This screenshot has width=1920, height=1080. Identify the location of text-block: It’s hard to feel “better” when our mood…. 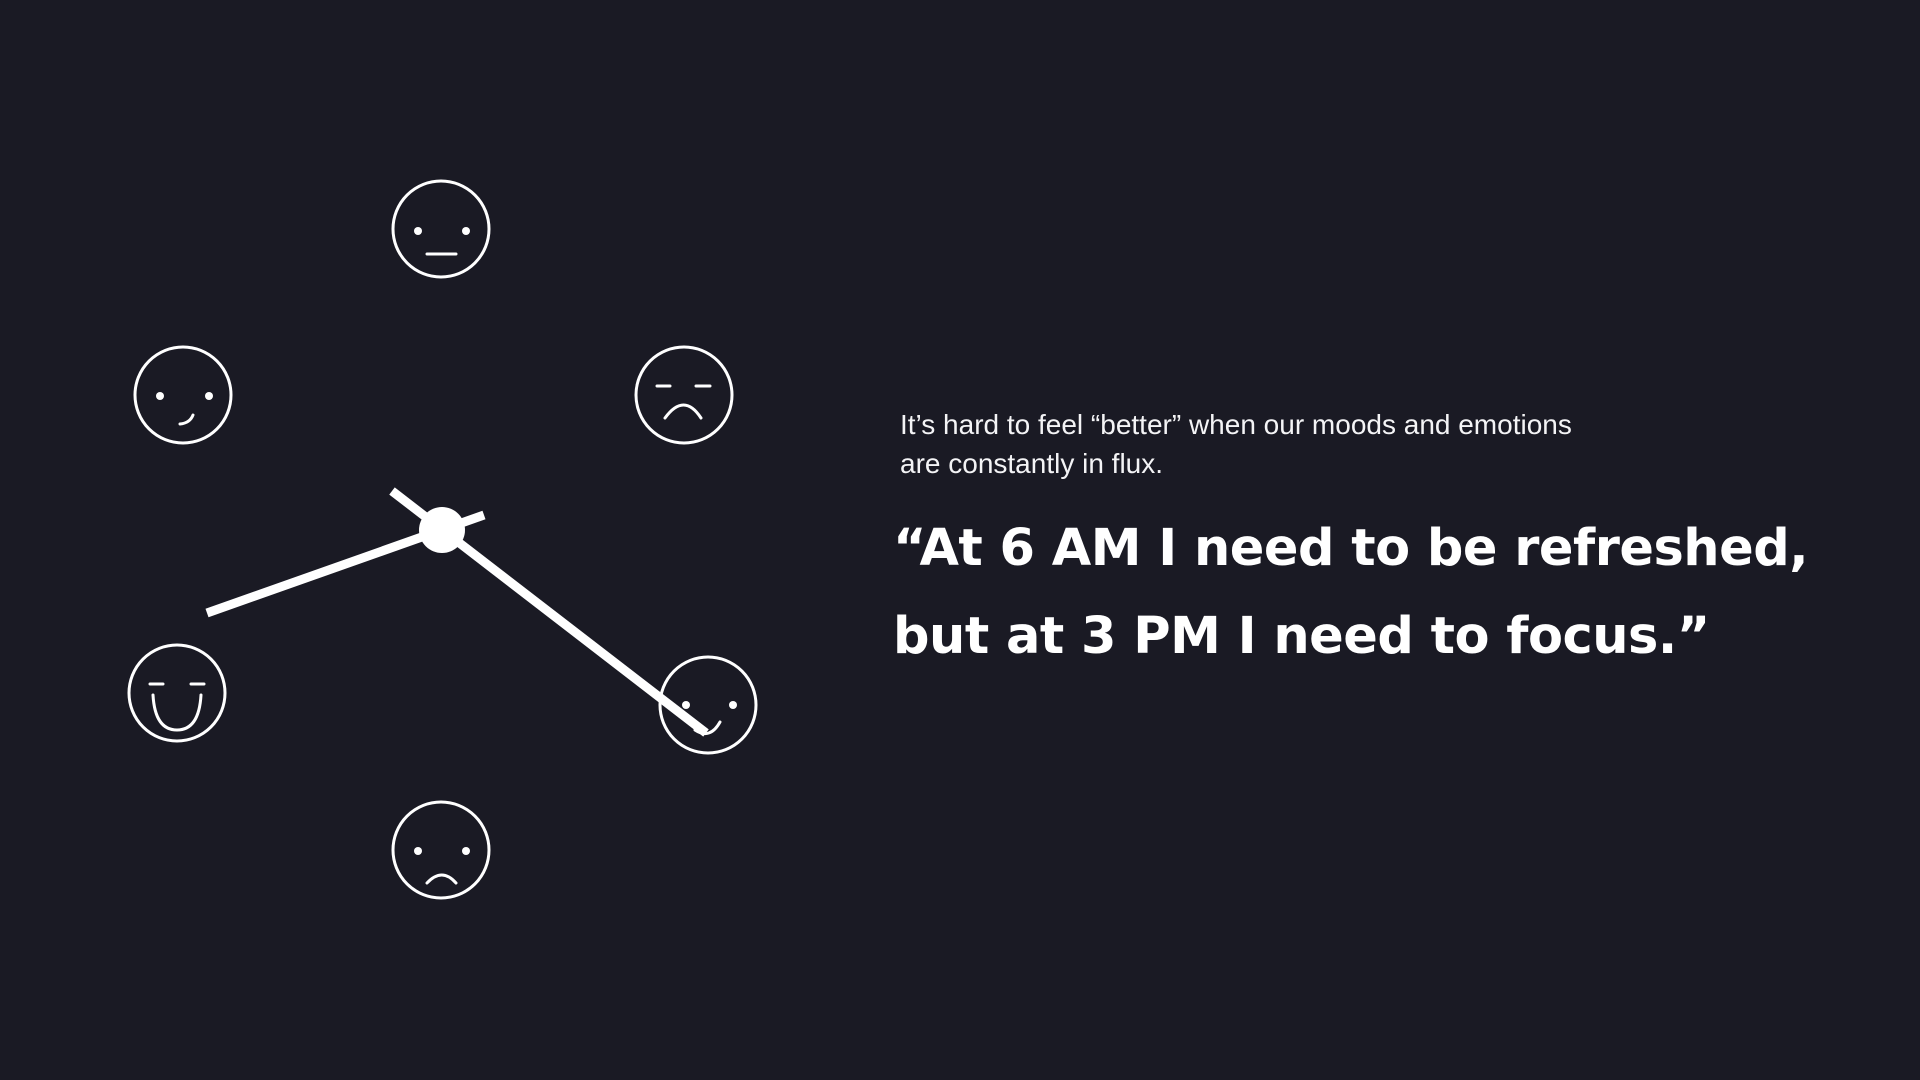
(1373, 543).